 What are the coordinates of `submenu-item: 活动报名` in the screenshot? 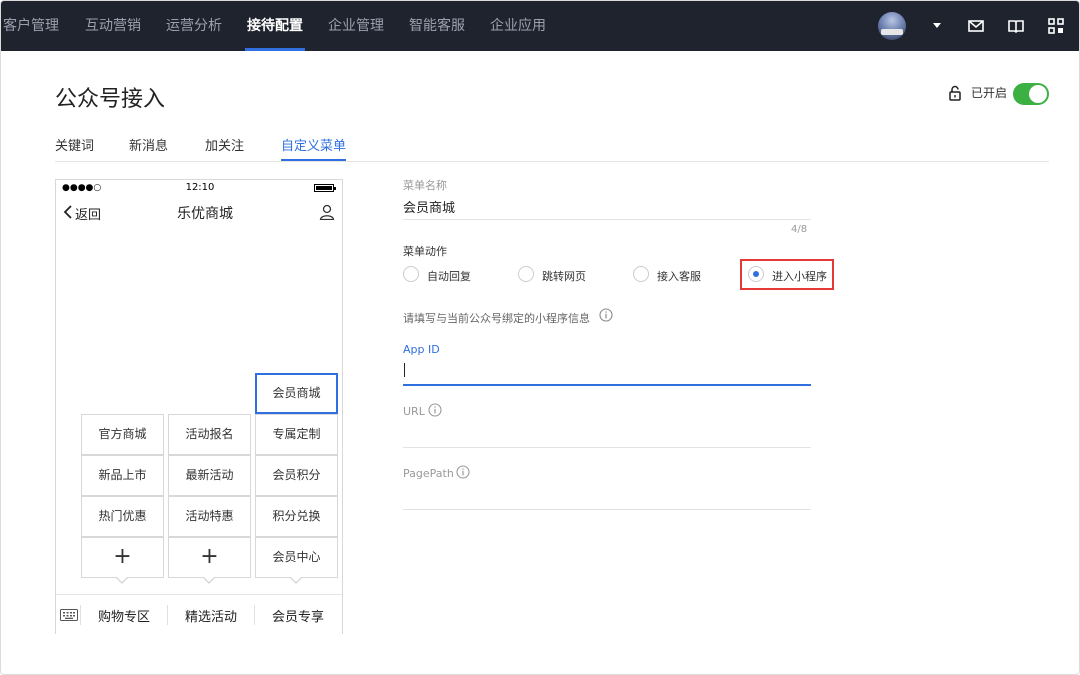 It's located at (209, 434).